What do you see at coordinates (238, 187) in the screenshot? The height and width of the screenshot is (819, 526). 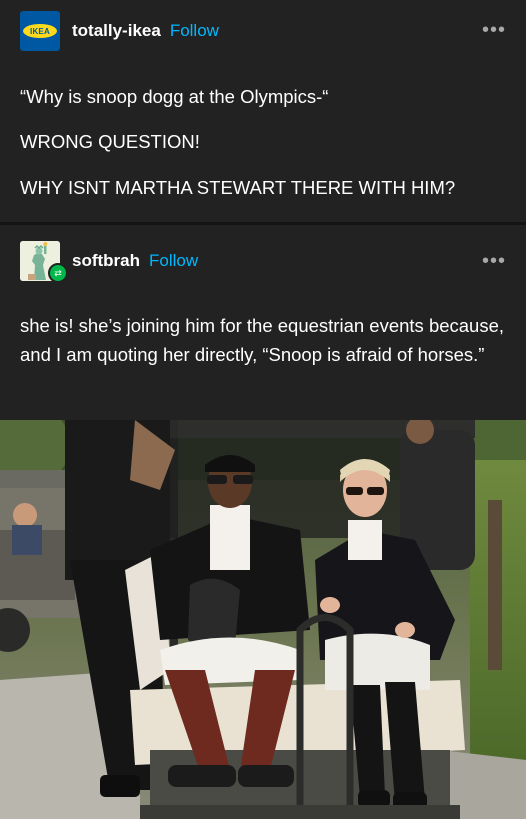 I see `post-text-line-3: WHY ISNT MARTHA STEWART THERE WITH HIM?` at bounding box center [238, 187].